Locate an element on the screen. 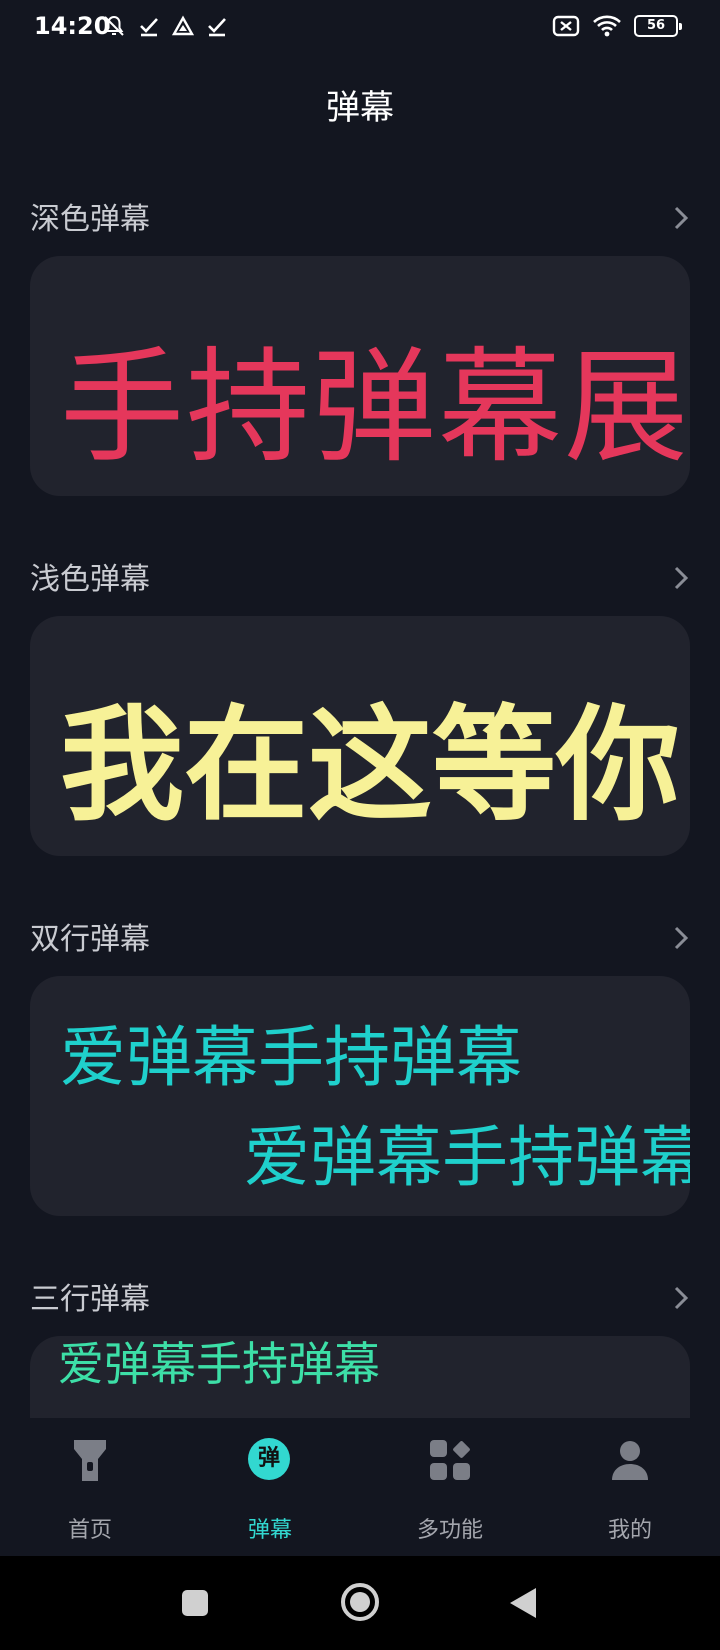 Image resolution: width=720 pixels, height=1650 pixels. nav-label: 多功能 is located at coordinates (449, 1530).